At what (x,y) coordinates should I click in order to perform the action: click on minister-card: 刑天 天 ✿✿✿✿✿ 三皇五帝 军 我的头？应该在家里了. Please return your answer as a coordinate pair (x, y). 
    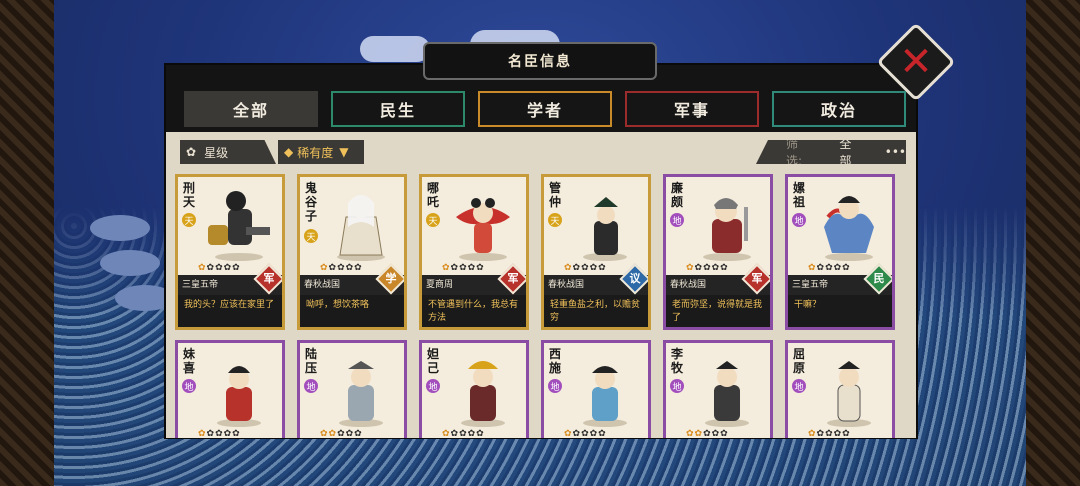
    Looking at the image, I should click on (230, 252).